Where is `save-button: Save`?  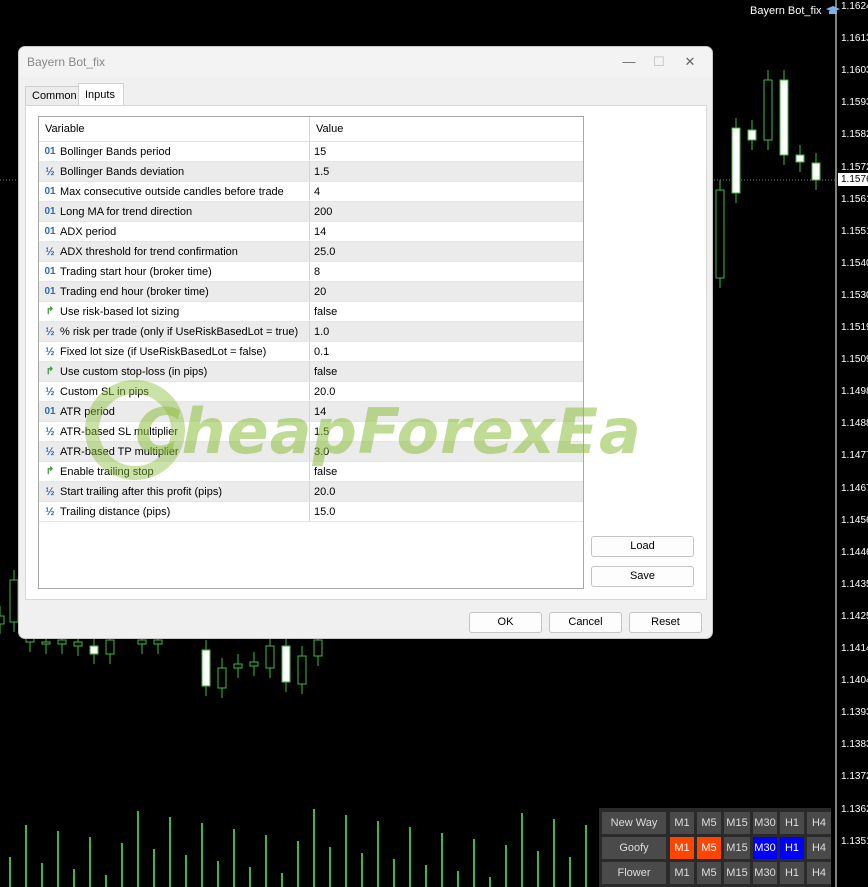
save-button: Save is located at coordinates (642, 576).